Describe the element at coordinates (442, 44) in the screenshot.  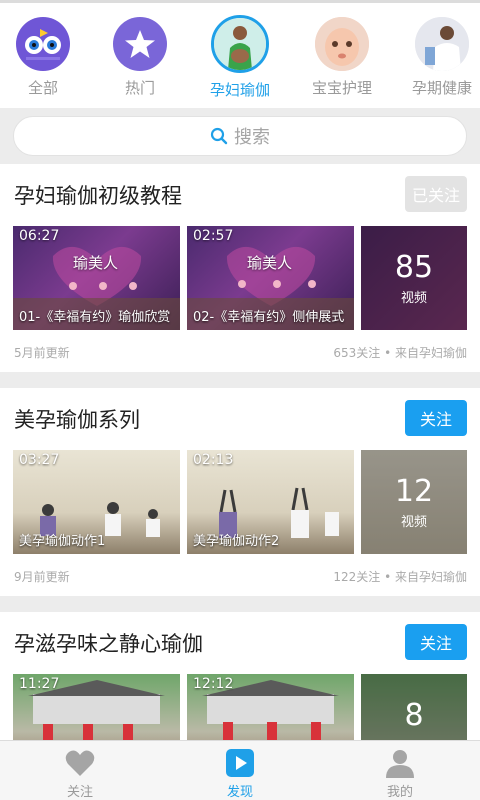
I see `doctor-avatar` at that location.